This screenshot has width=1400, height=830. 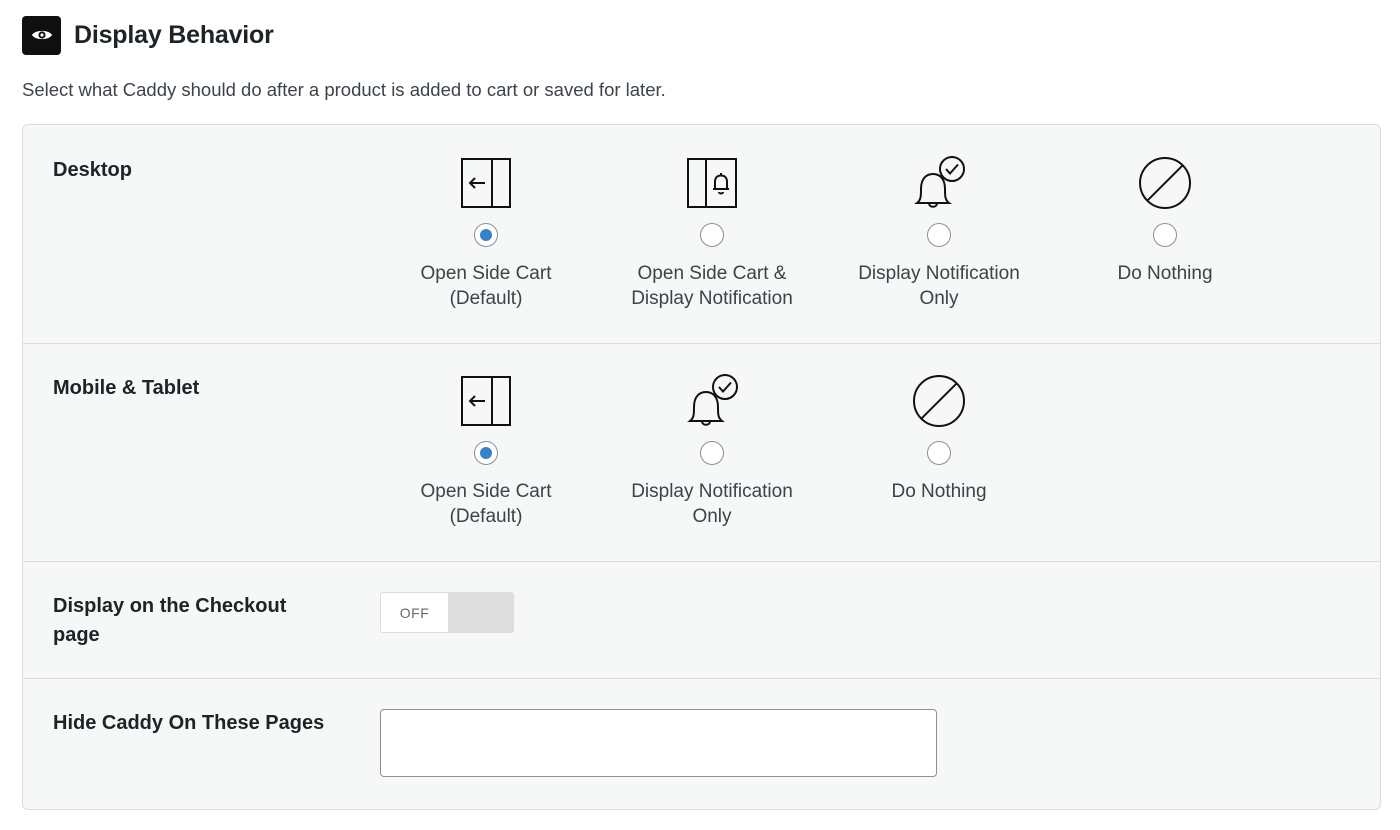 What do you see at coordinates (174, 34) in the screenshot?
I see `section-title: Display Behavior` at bounding box center [174, 34].